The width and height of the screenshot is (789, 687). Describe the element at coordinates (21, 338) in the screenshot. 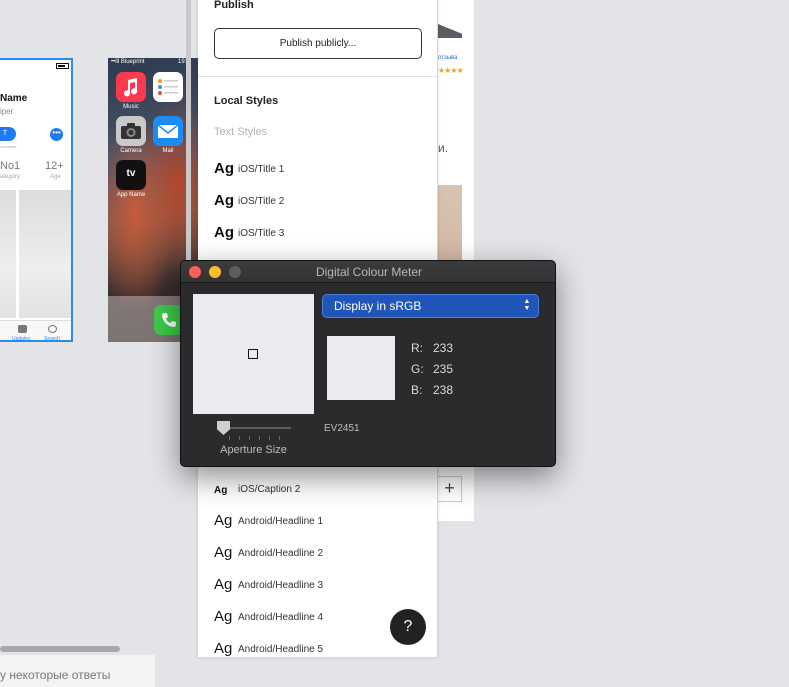

I see `tab-updates: Updates` at that location.